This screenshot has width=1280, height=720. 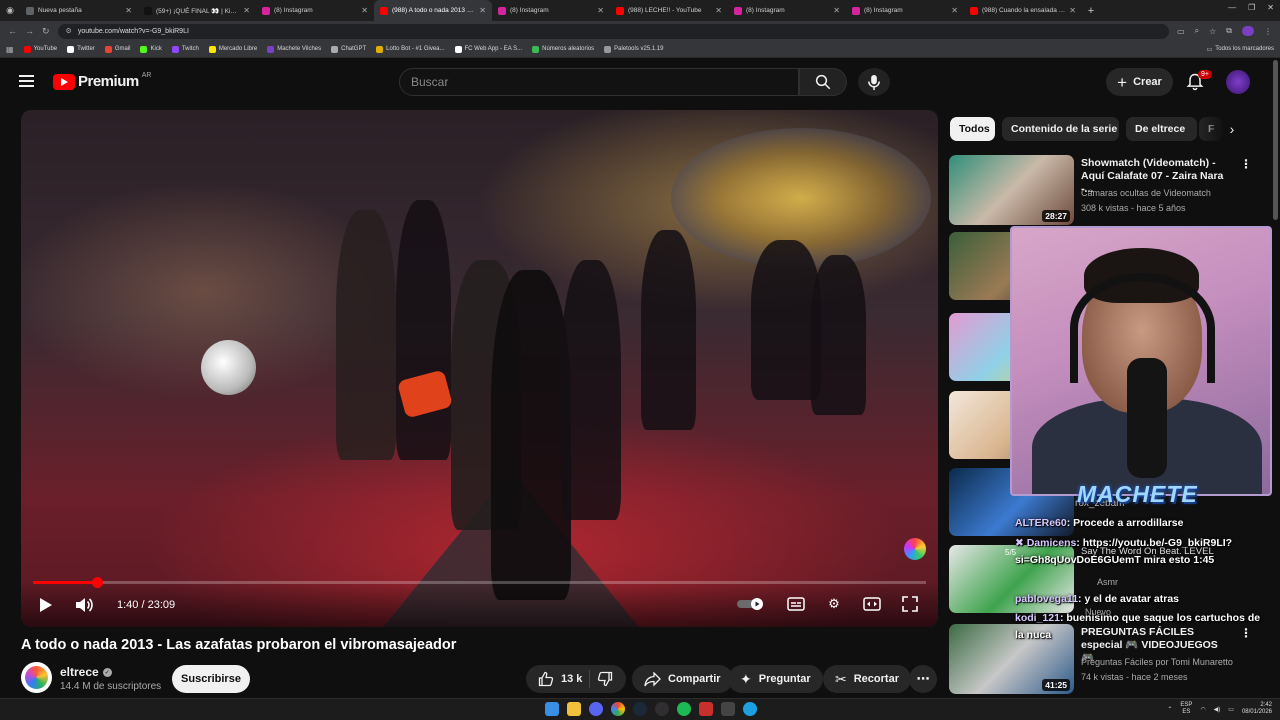 I want to click on browser-tab: Nueva pestaña ✕, so click(x=79, y=10).